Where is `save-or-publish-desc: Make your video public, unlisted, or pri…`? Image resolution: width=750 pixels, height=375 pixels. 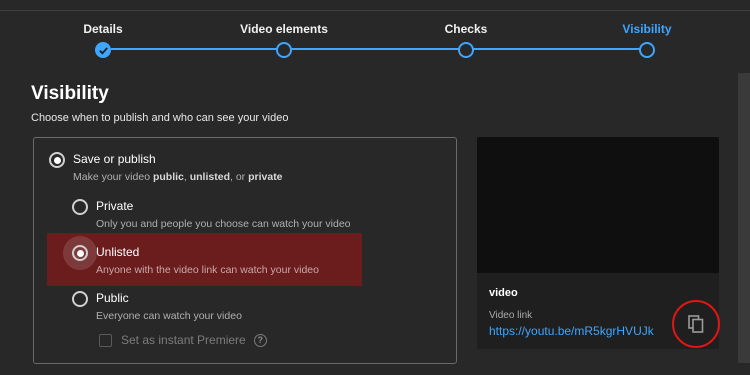
save-or-publish-desc: Make your video public, unlisted, or pri… is located at coordinates (178, 177).